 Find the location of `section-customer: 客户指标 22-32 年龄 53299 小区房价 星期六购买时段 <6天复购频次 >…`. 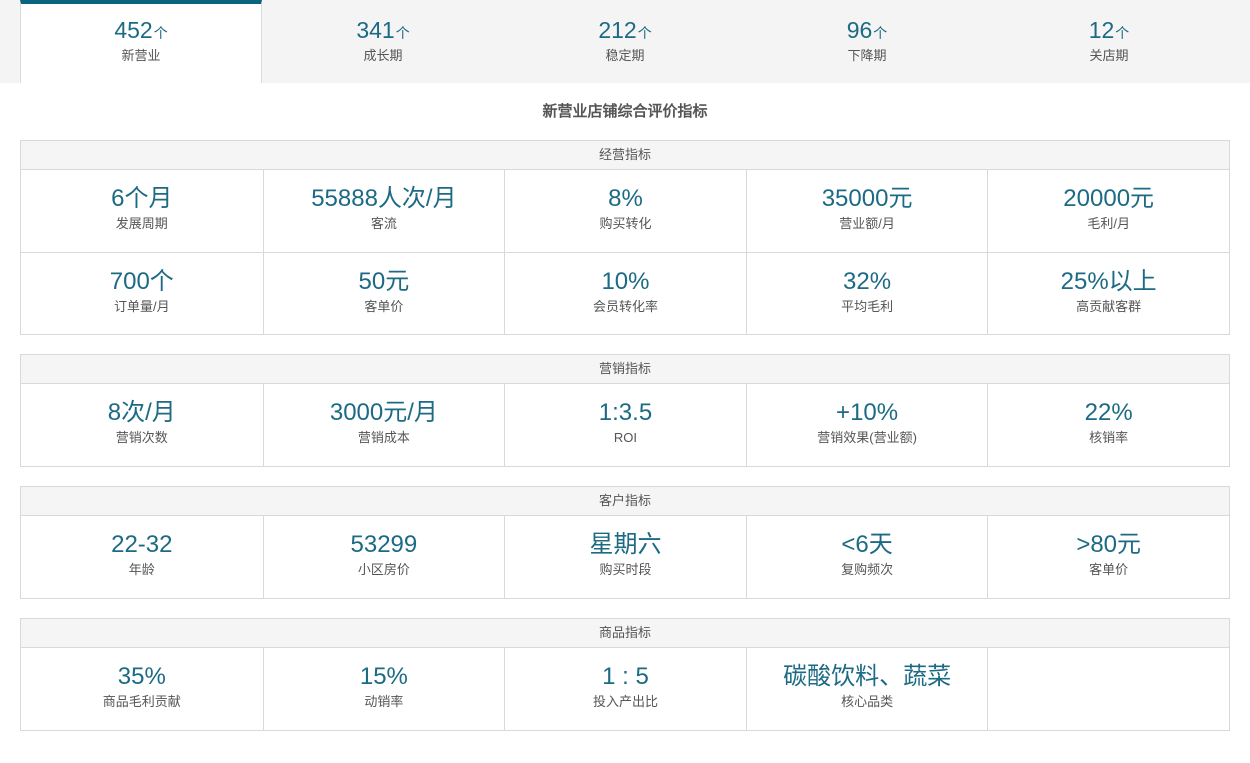

section-customer: 客户指标 22-32 年龄 53299 小区房价 星期六购买时段 <6天复购频次 >… is located at coordinates (625, 542).